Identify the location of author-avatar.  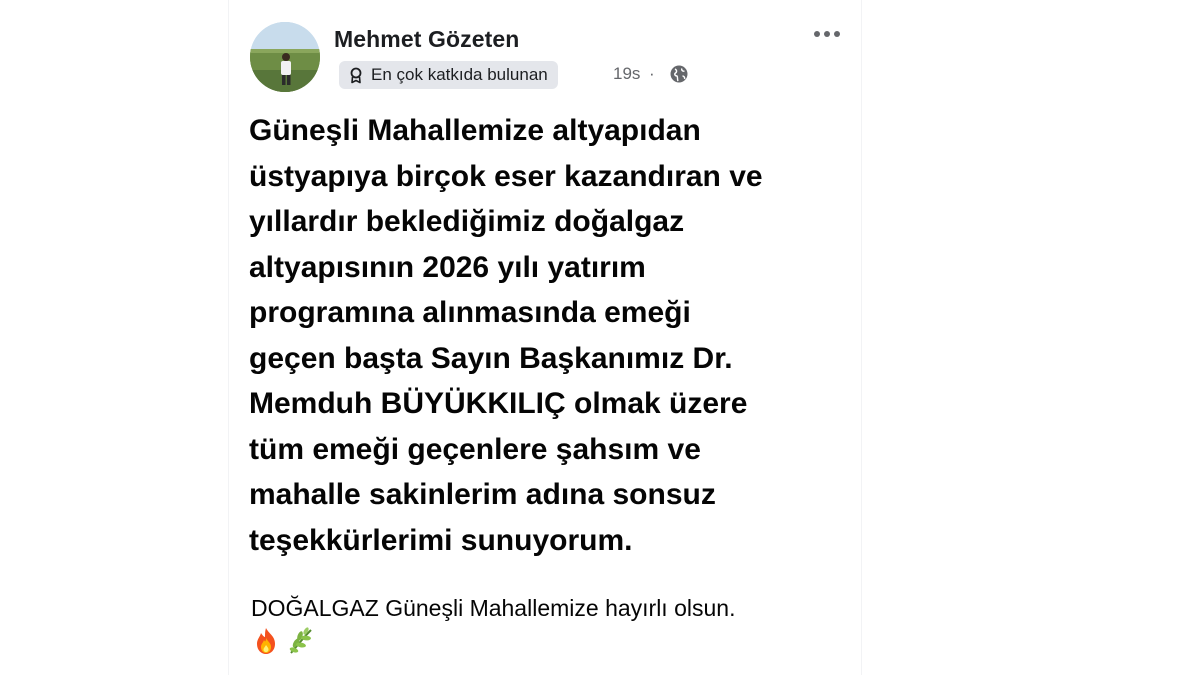
(285, 57).